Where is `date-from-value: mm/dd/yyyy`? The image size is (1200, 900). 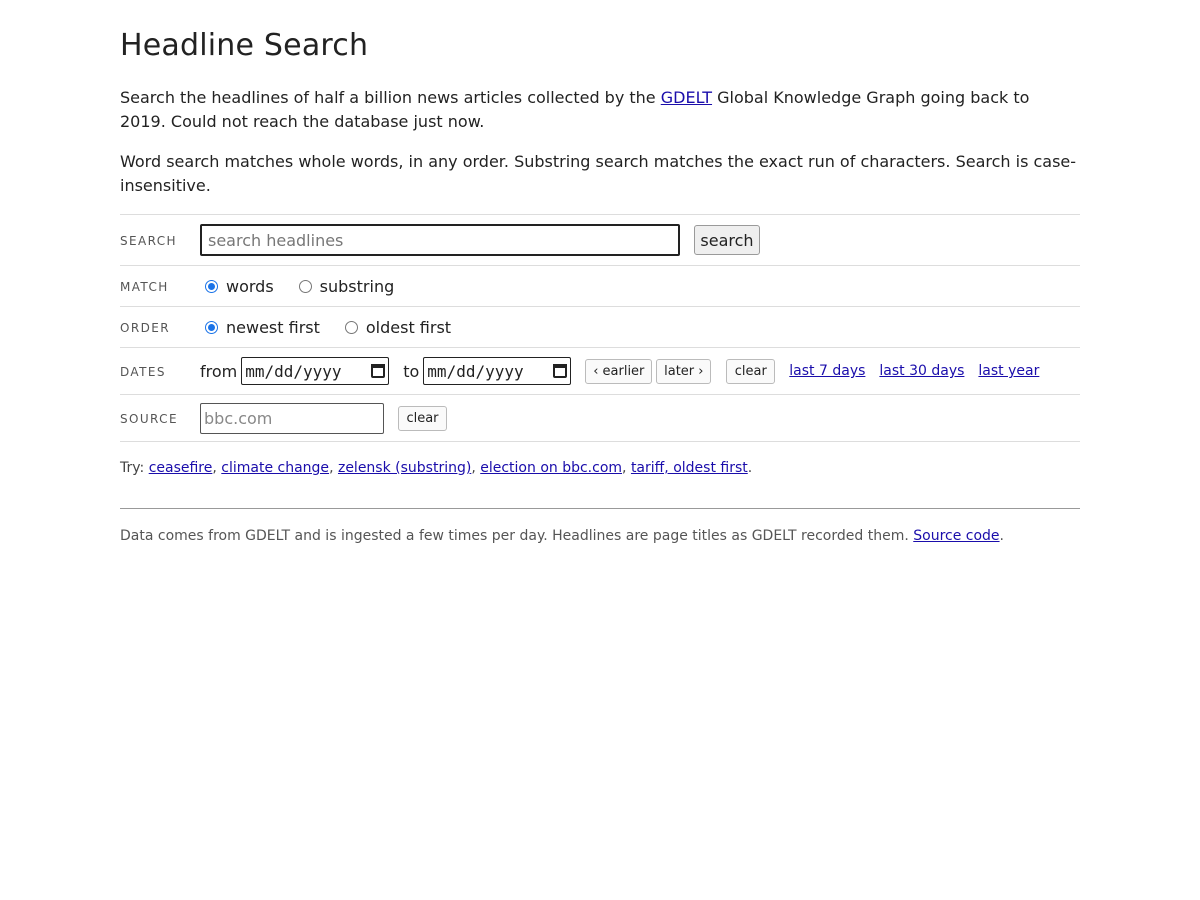 date-from-value: mm/dd/yyyy is located at coordinates (293, 371).